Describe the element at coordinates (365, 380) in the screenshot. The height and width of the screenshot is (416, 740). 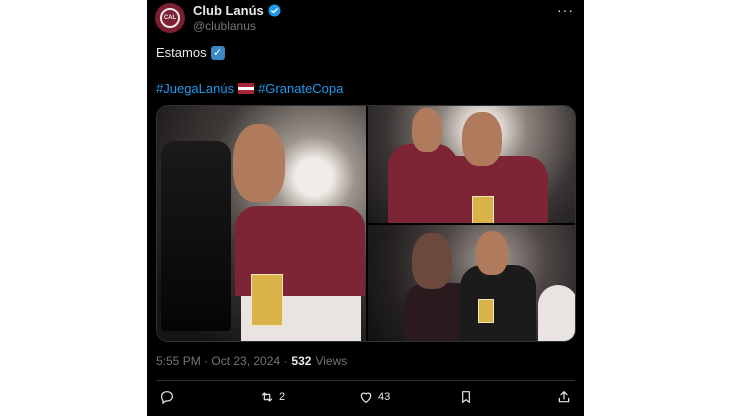
I see `actions-divider` at that location.